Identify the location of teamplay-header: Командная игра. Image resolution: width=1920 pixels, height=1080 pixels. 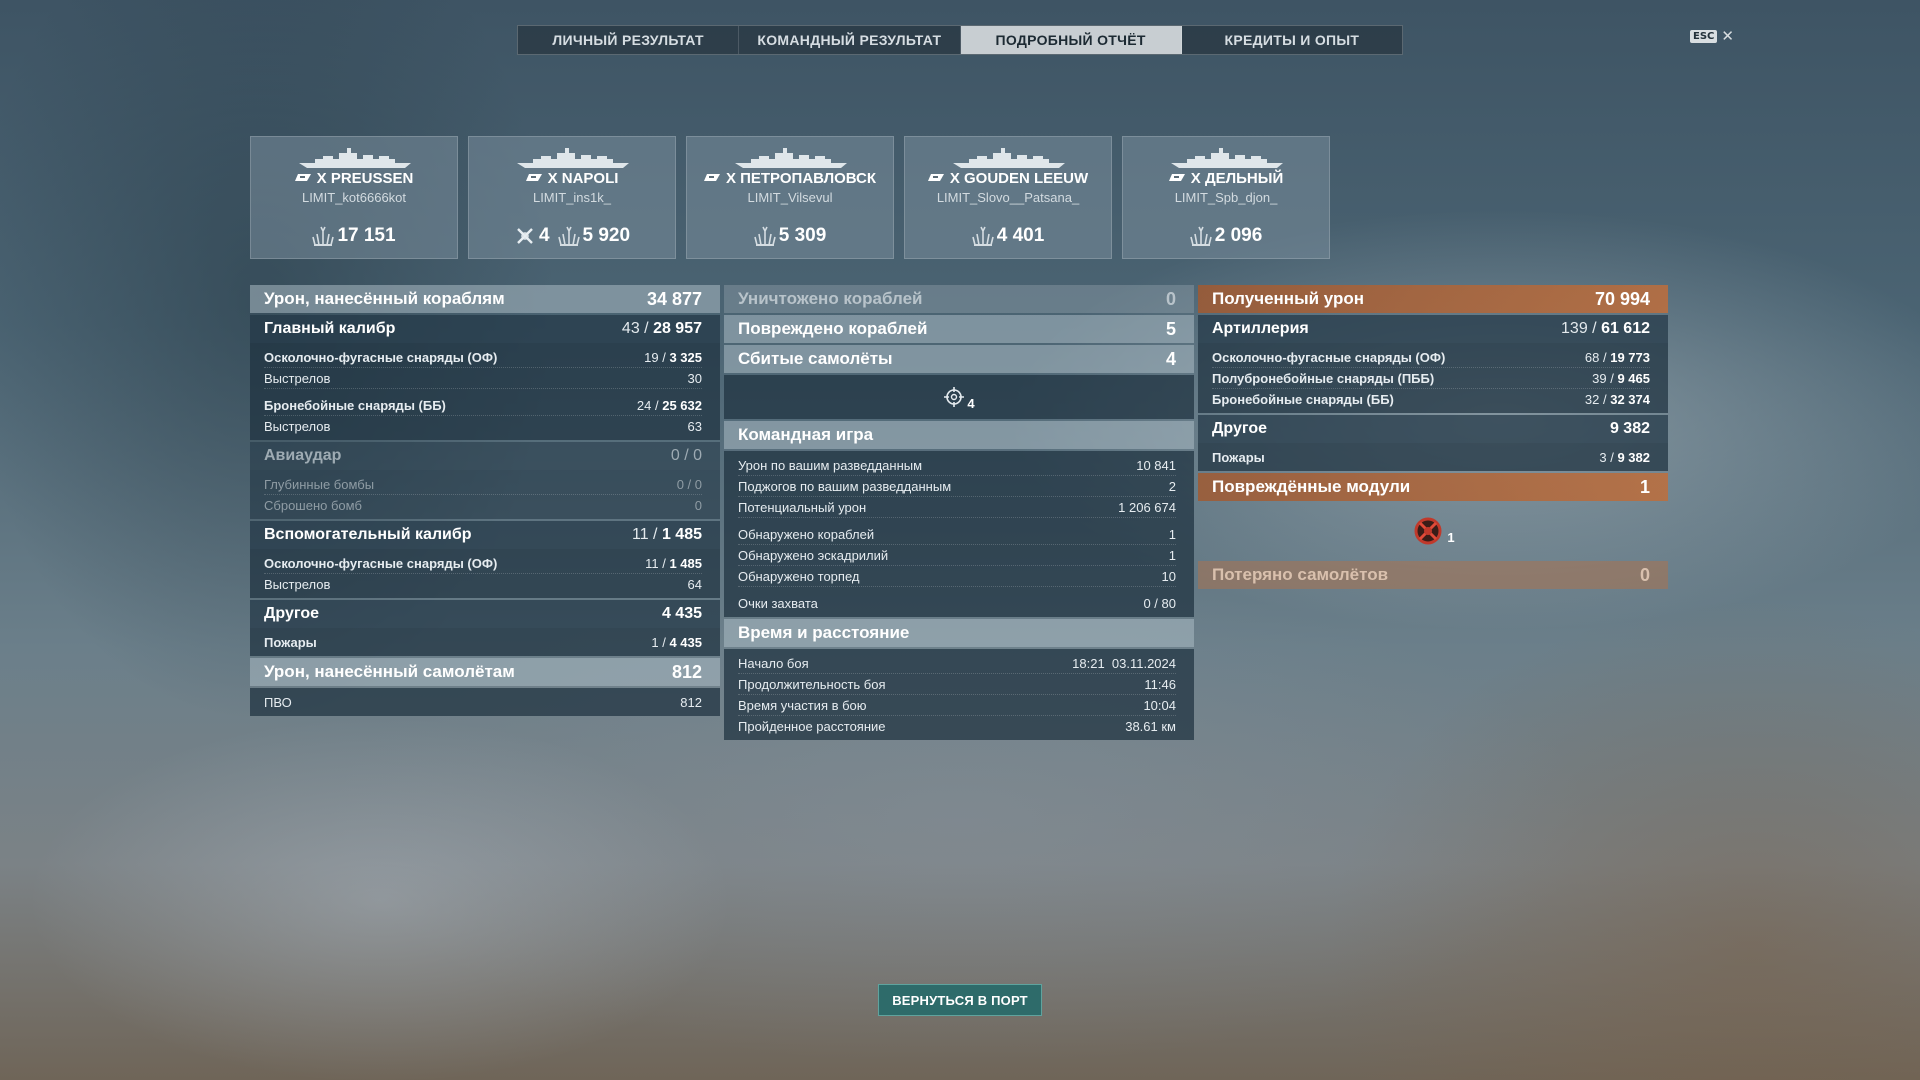
(959, 435).